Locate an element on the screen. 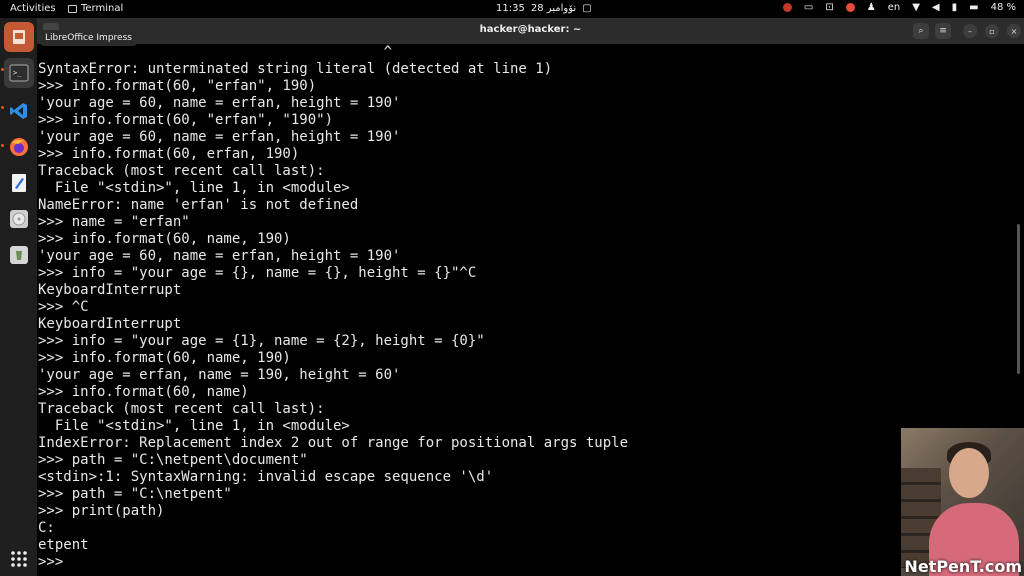  clock: 11:35 28 نۆوامبر ▢ is located at coordinates (544, 8).